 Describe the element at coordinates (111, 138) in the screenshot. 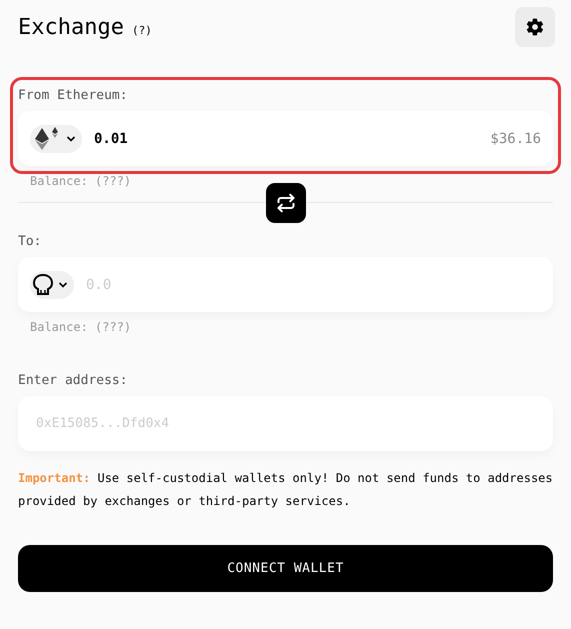

I see `amount-value: 0.01` at that location.